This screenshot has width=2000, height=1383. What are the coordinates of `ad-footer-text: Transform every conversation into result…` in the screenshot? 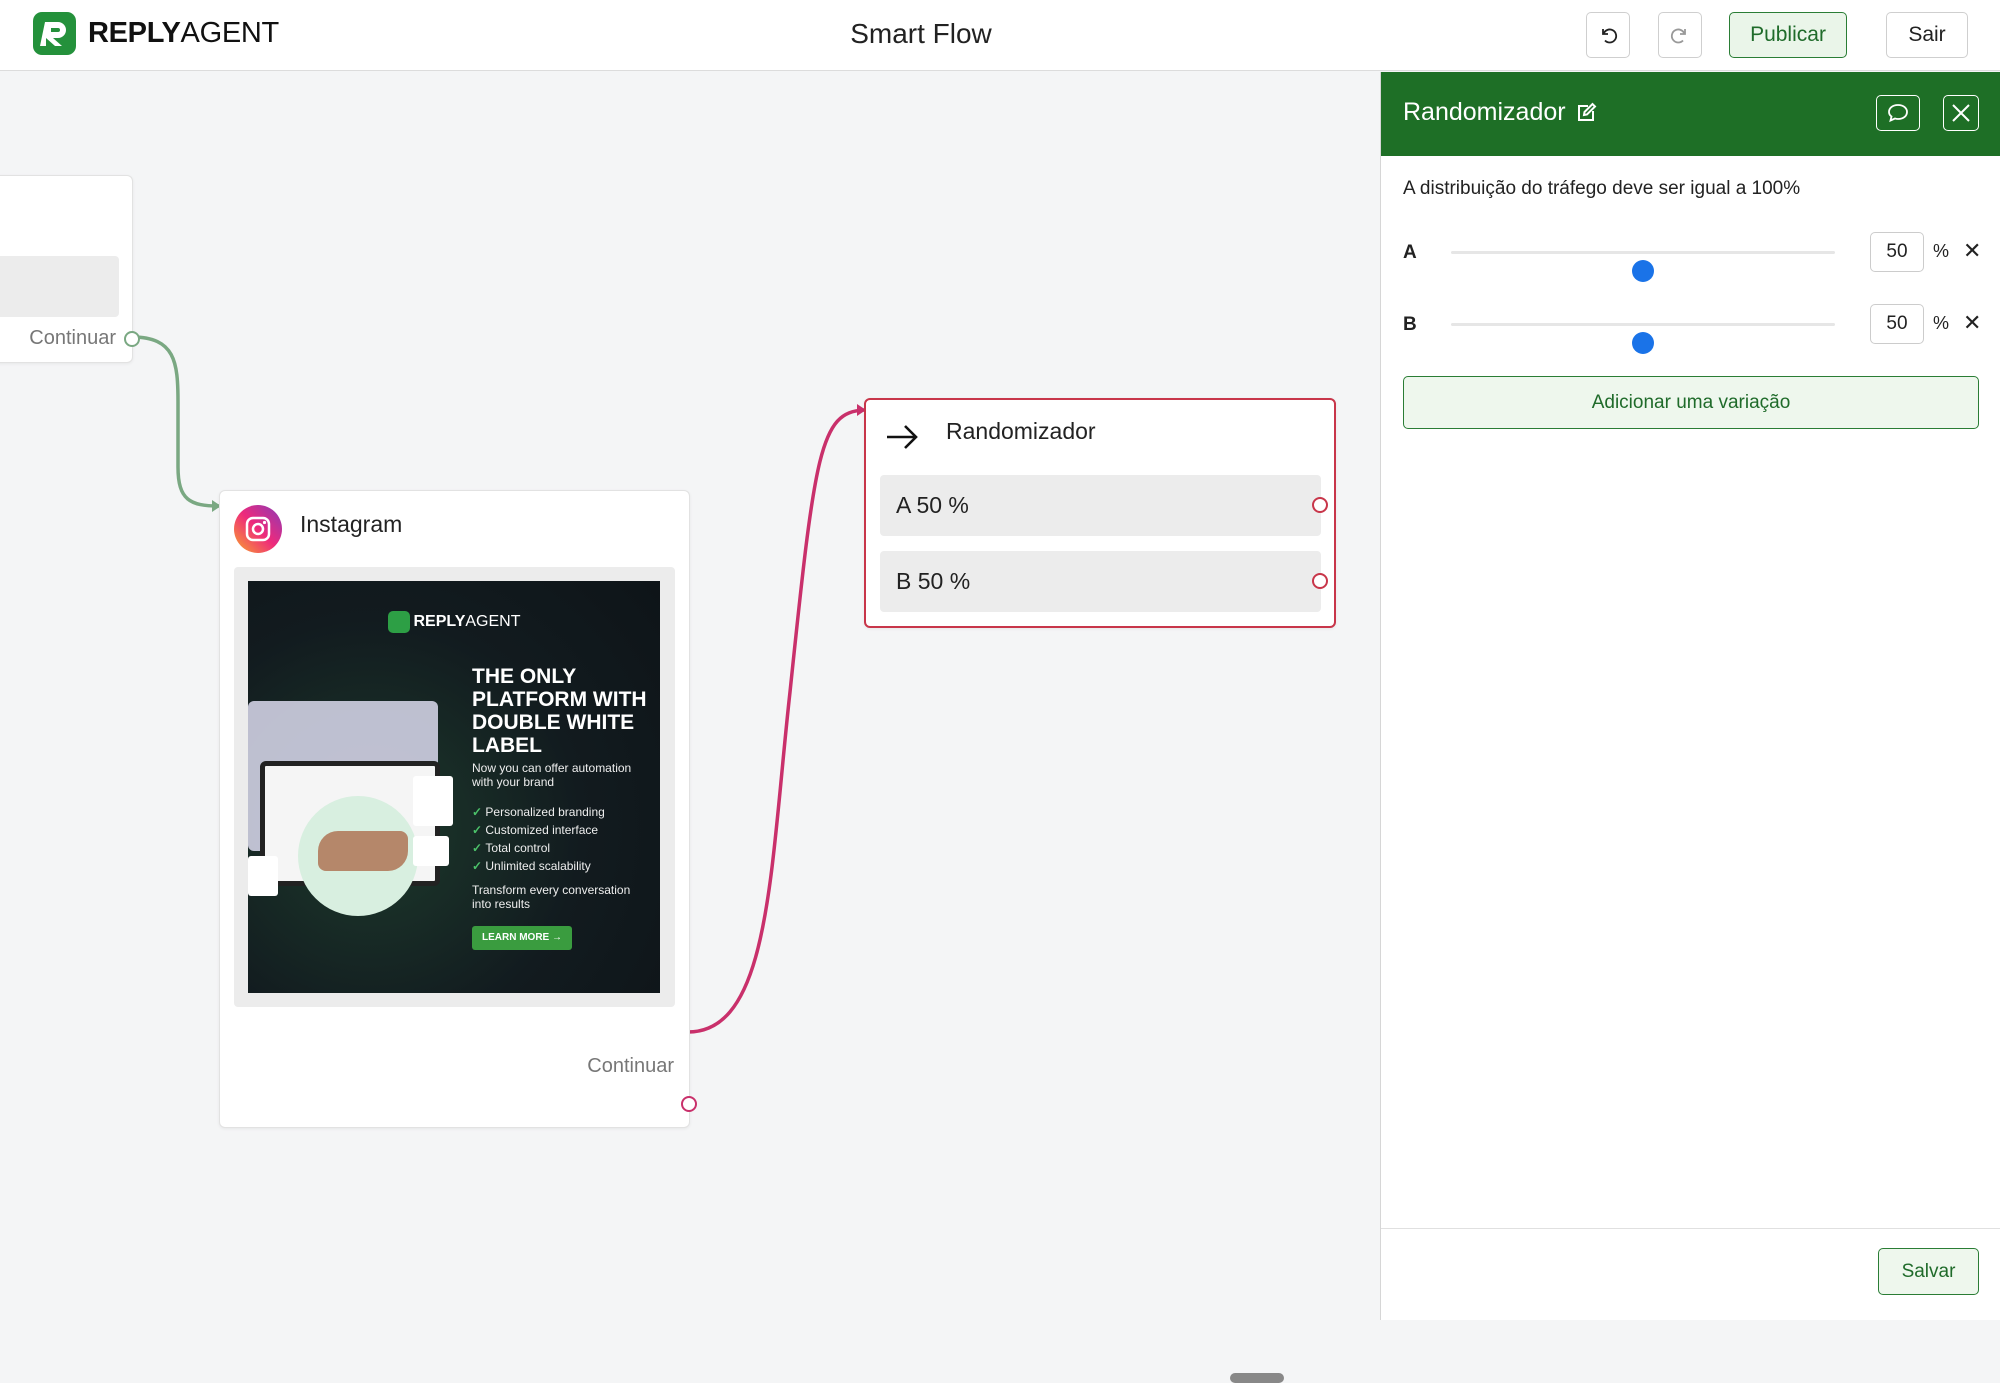 It's located at (551, 897).